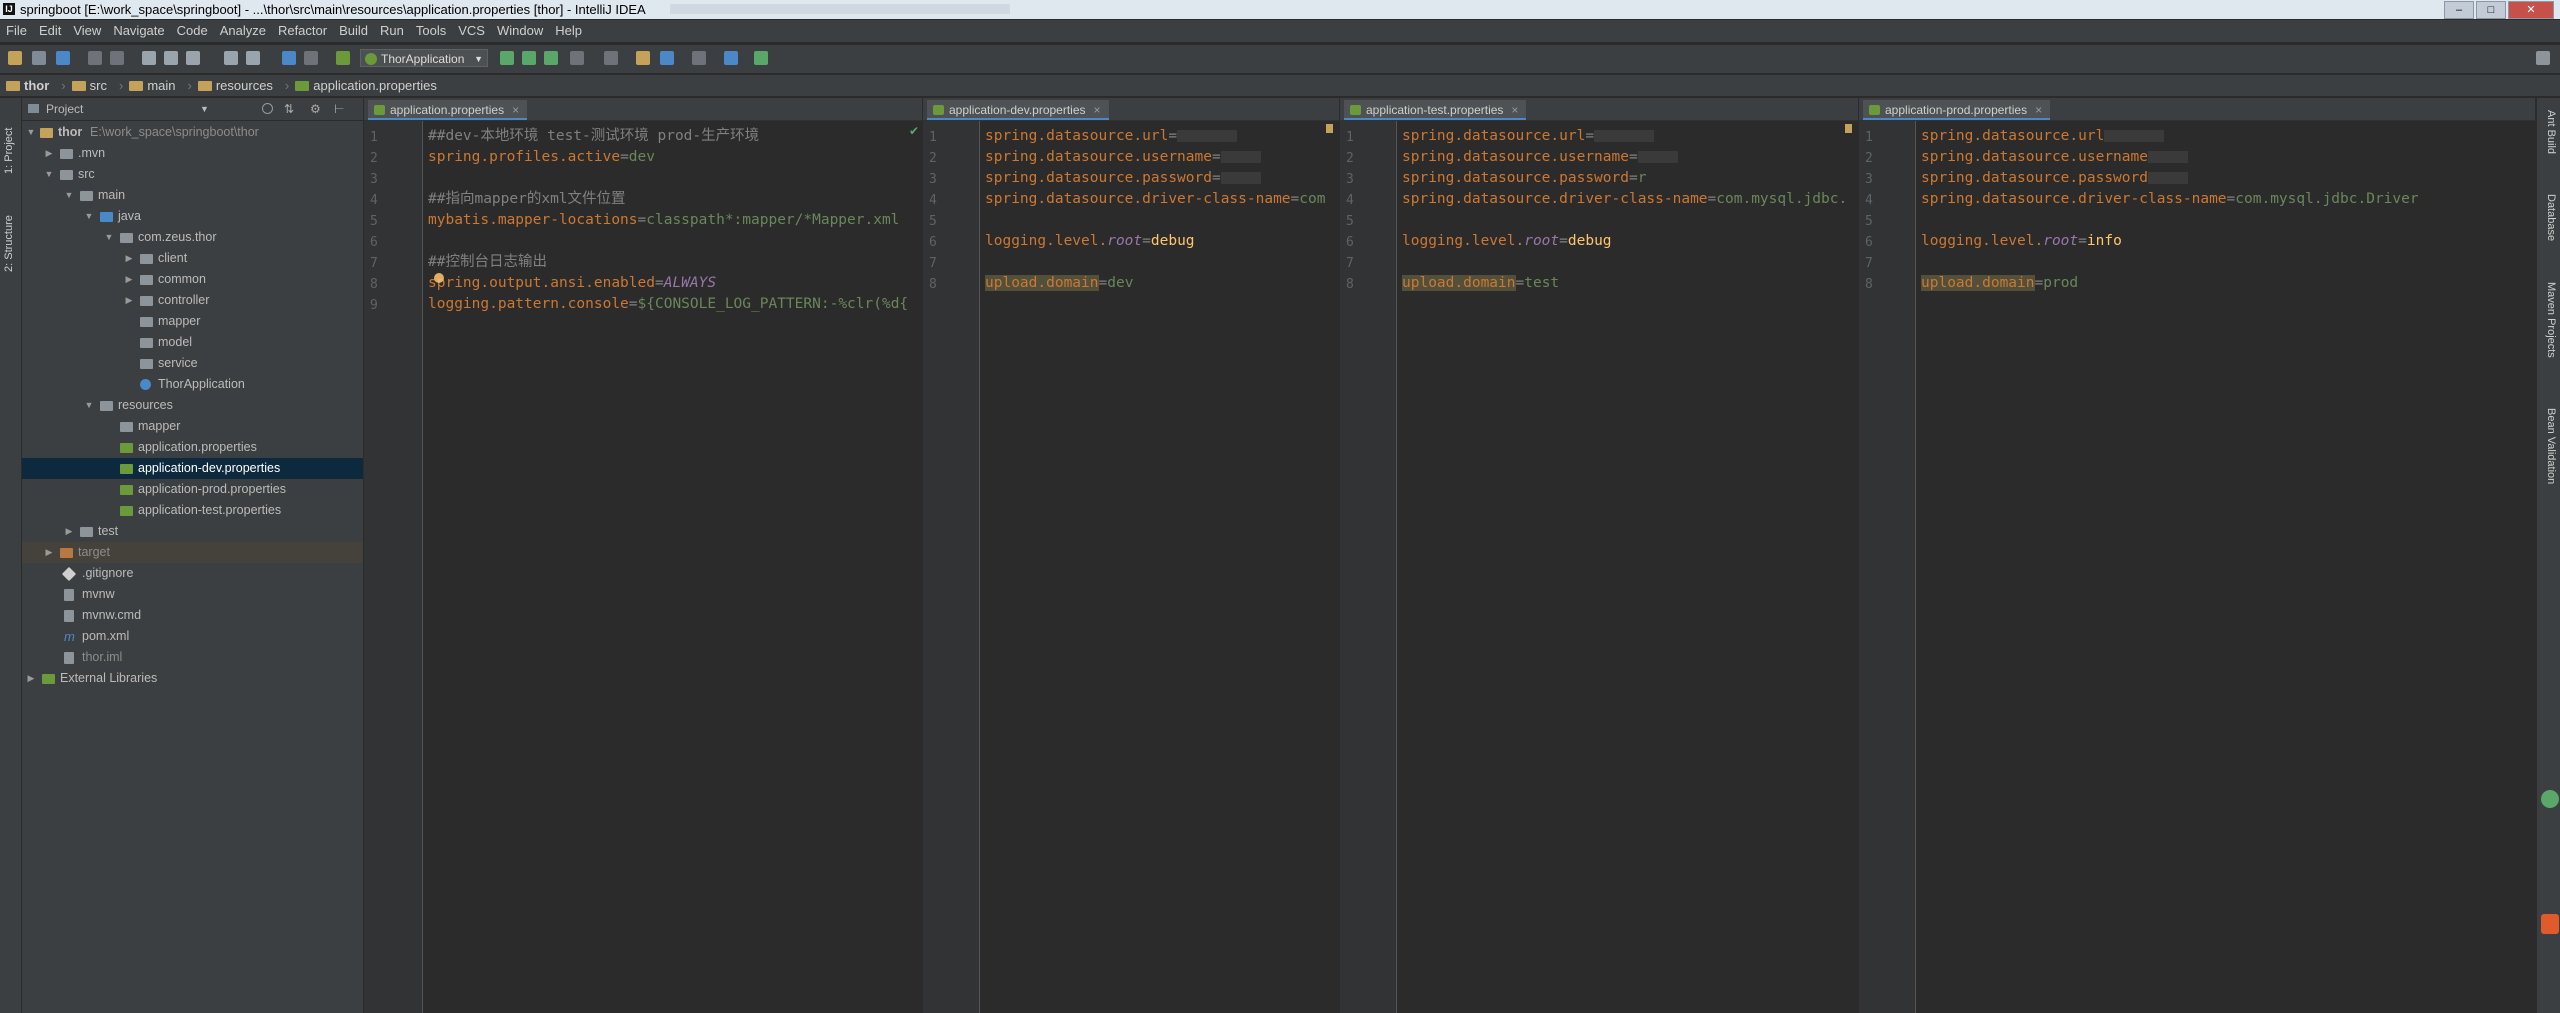 This screenshot has height=1013, width=2560. Describe the element at coordinates (192, 426) in the screenshot. I see `tree-item-mapper-res: mapper` at that location.